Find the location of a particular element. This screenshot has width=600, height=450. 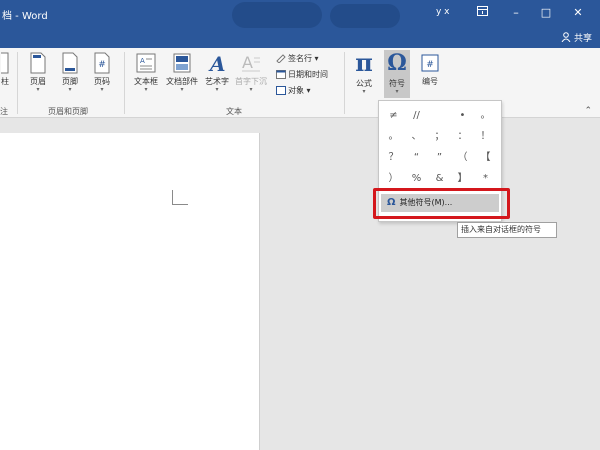

title-bar: 档 - Word y x – □ ✕ is located at coordinates (300, 14).